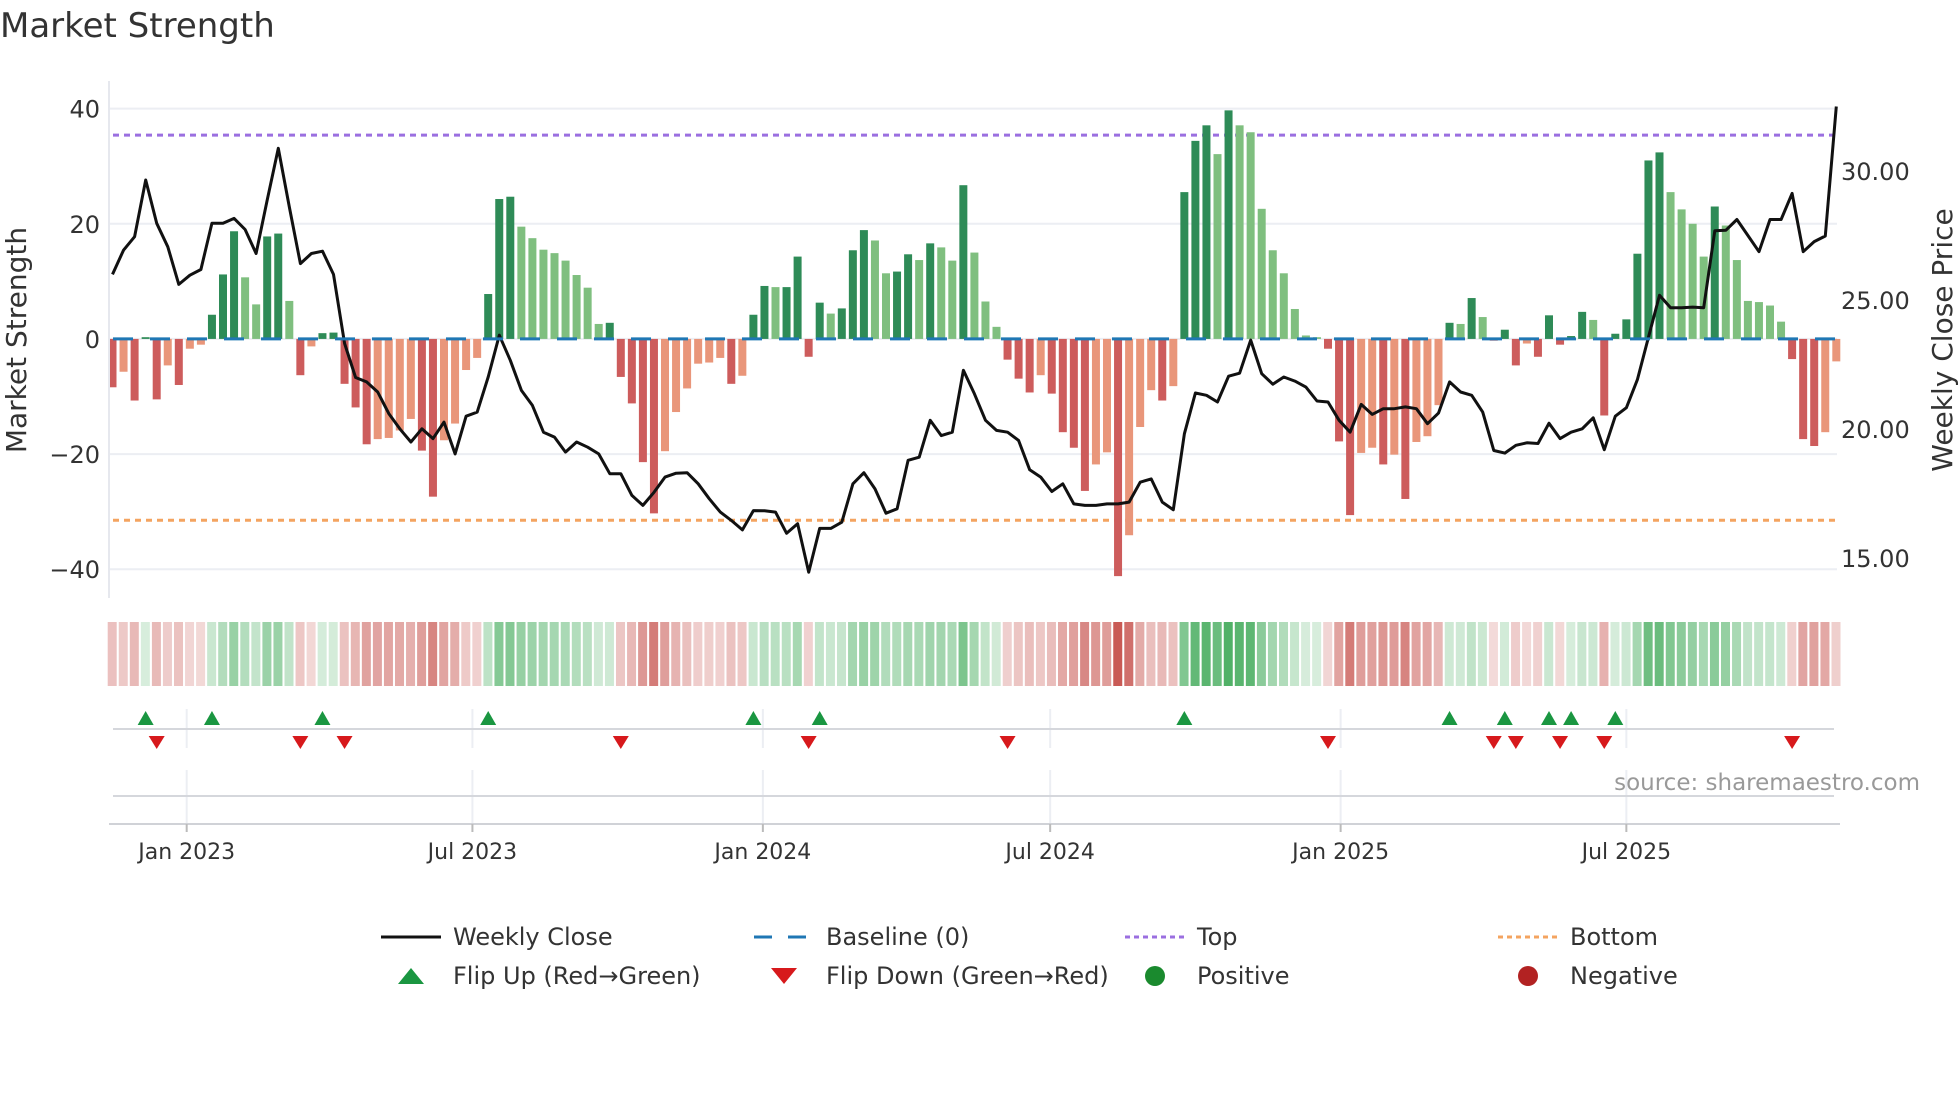 This screenshot has height=1102, width=1960. Describe the element at coordinates (1875, 559) in the screenshot. I see `y2-tick-label: 15.00` at that location.